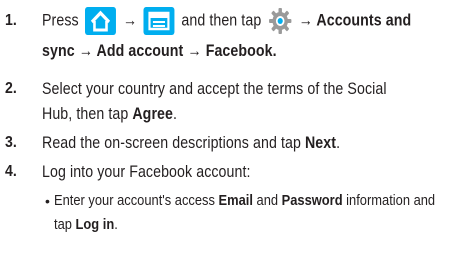  What do you see at coordinates (101, 21) in the screenshot?
I see `home-icon` at bounding box center [101, 21].